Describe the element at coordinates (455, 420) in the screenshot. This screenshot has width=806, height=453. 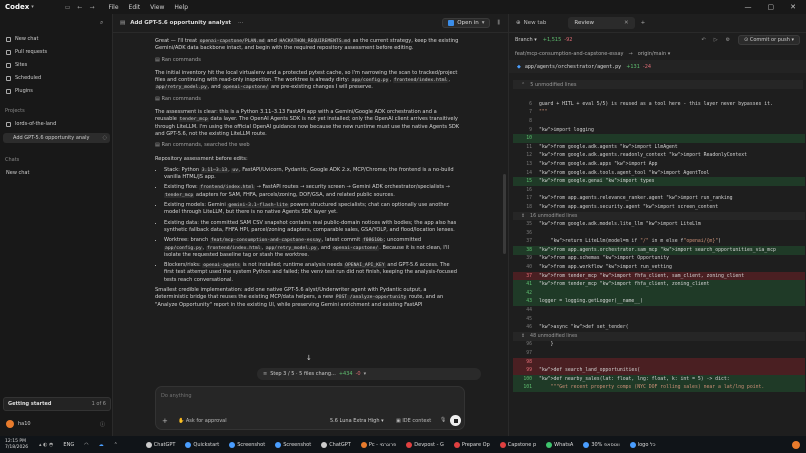
I see `stop-button` at that location.